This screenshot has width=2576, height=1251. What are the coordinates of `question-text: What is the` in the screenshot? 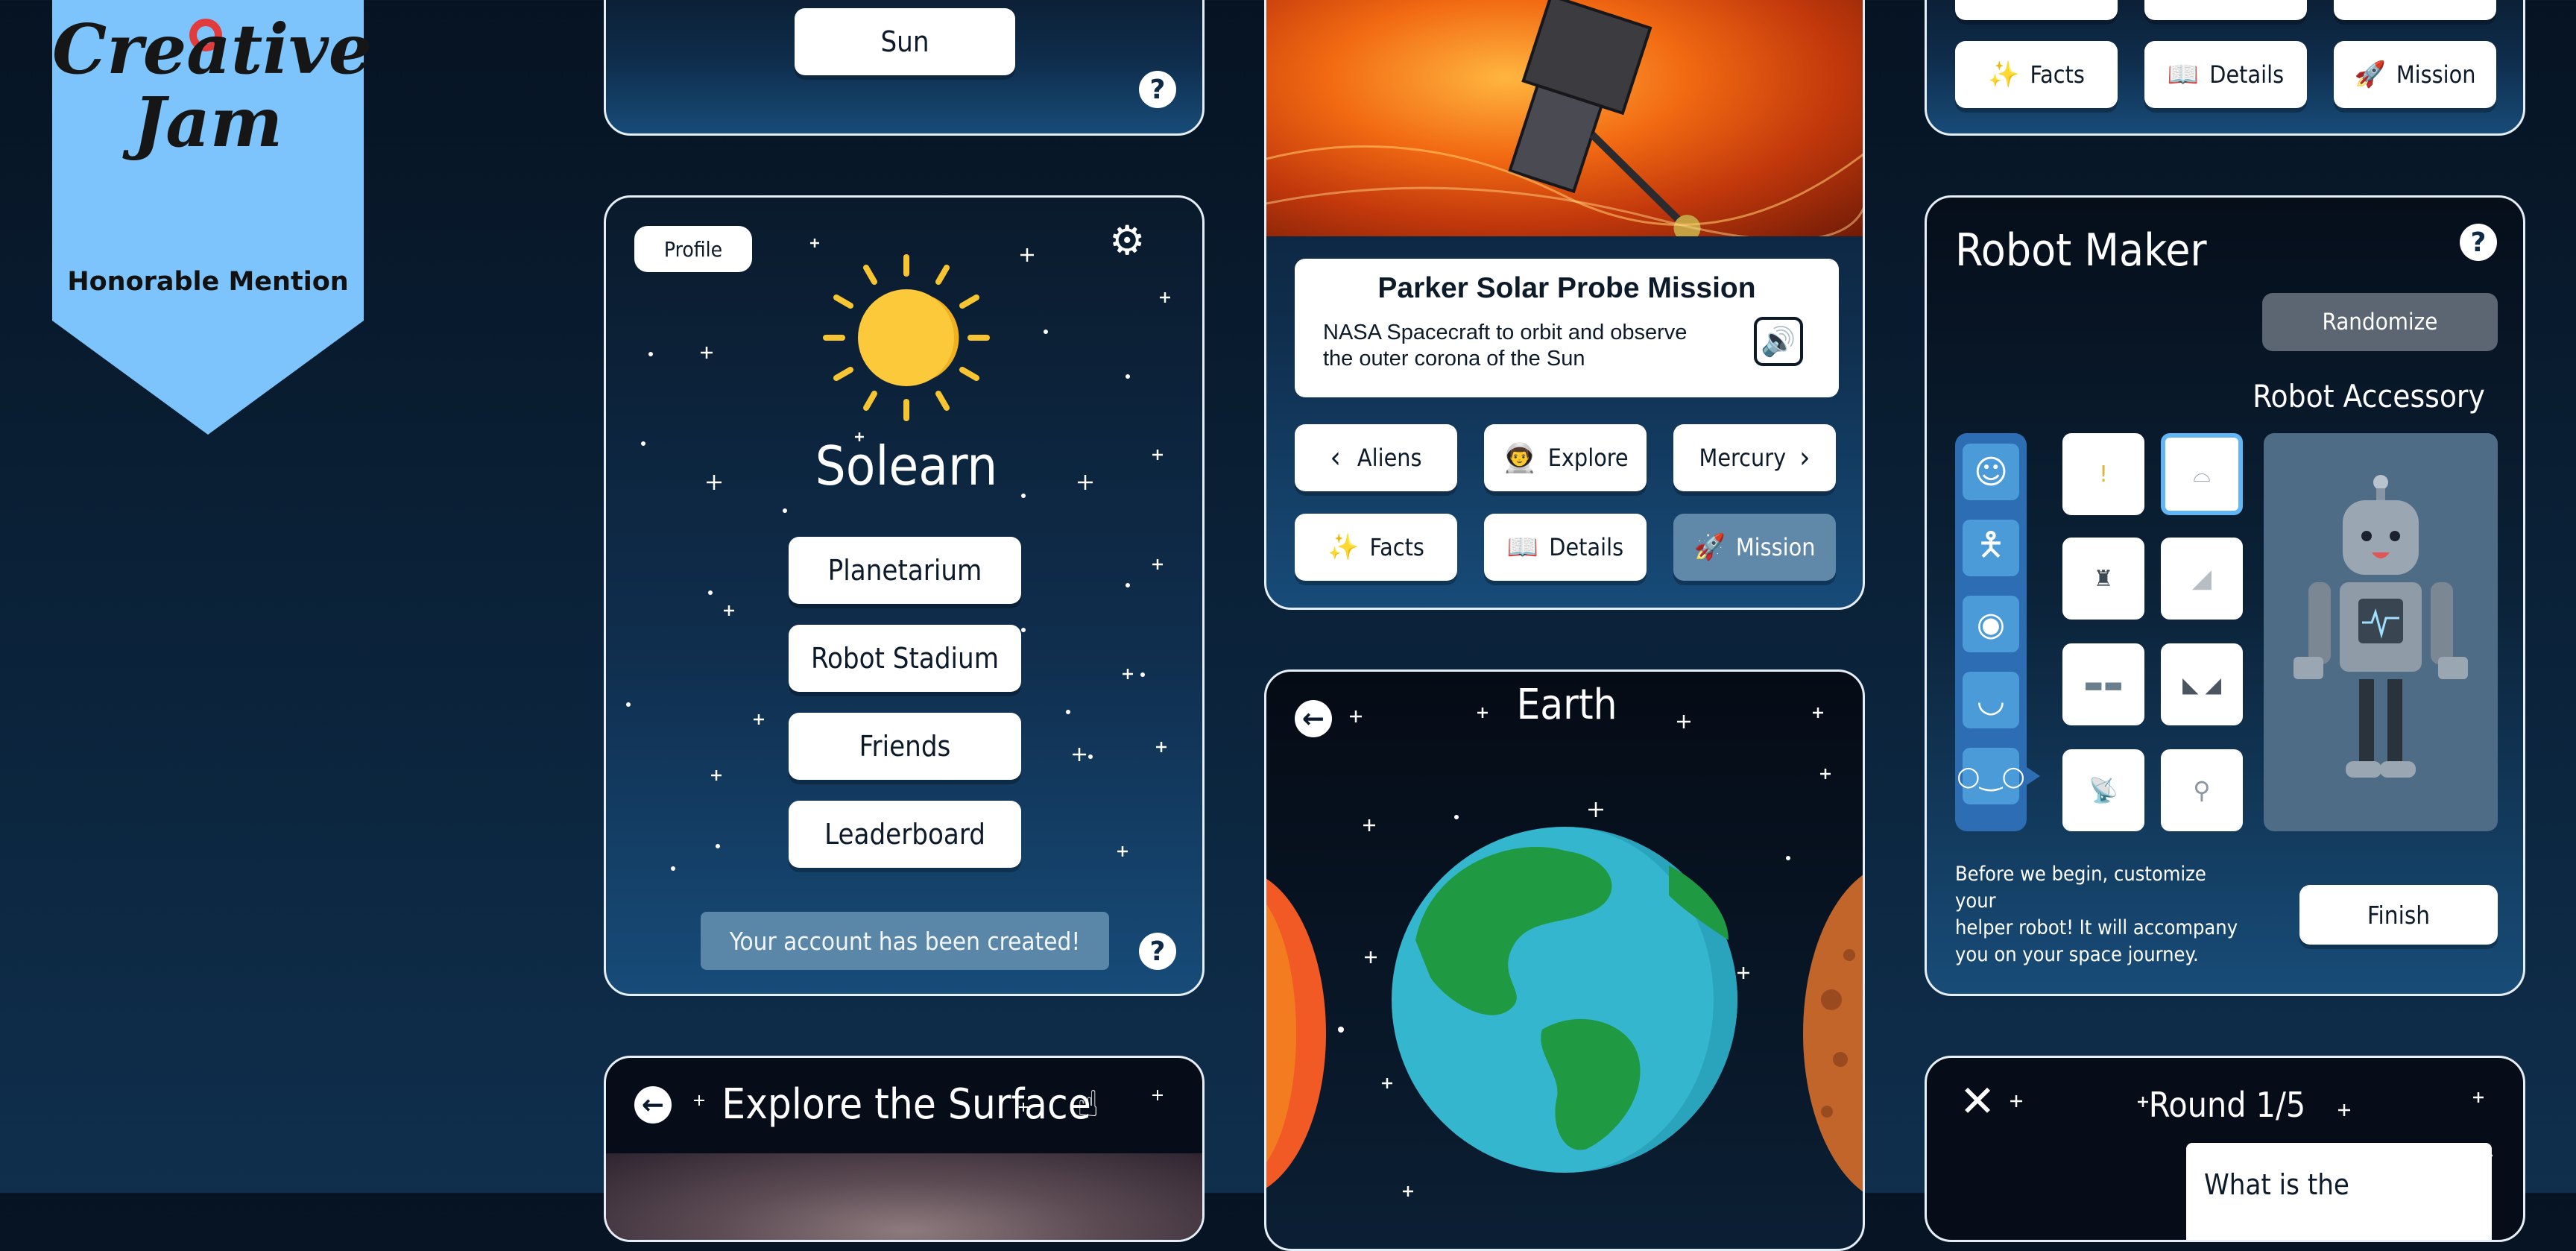 It's located at (2276, 1184).